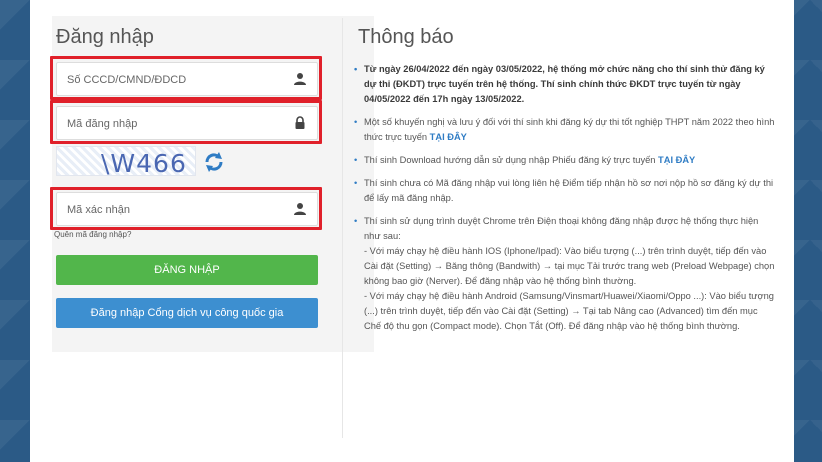 This screenshot has height=462, width=822. Describe the element at coordinates (186, 208) in the screenshot. I see `highlight-box-captcha` at that location.